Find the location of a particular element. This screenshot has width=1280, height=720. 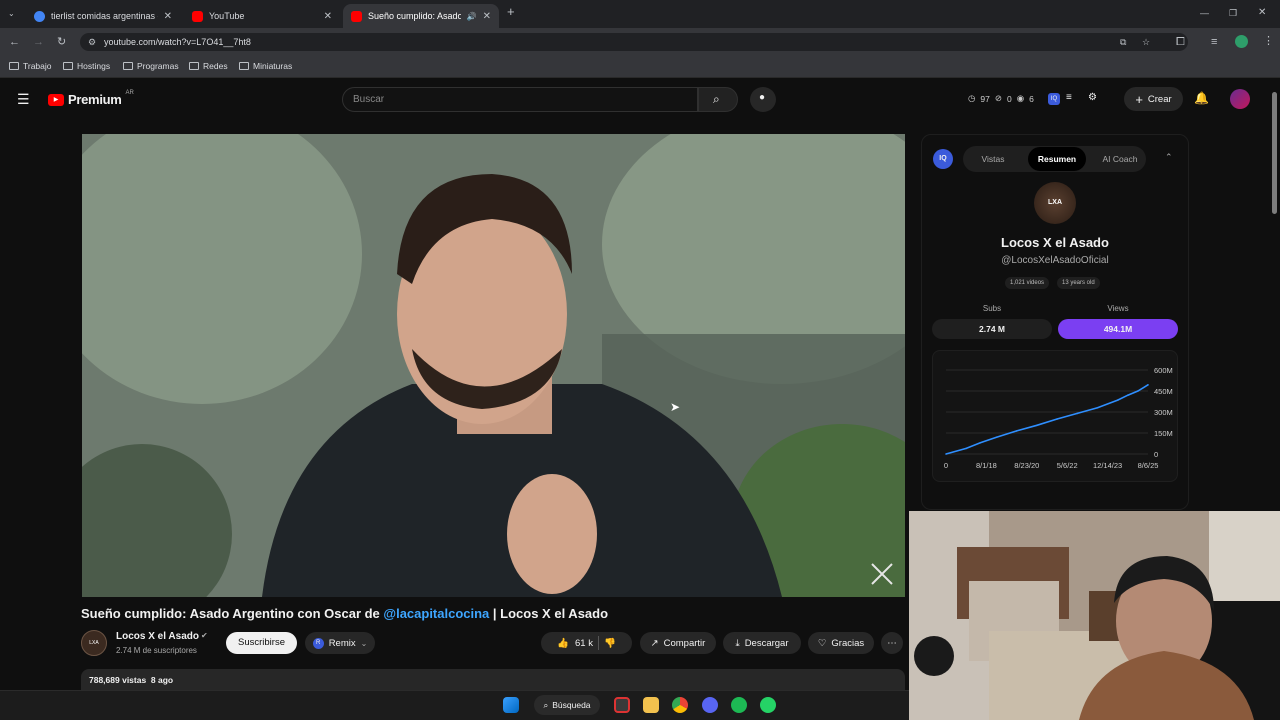

bookmark-star-icon: ☆ is located at coordinates (1146, 42).